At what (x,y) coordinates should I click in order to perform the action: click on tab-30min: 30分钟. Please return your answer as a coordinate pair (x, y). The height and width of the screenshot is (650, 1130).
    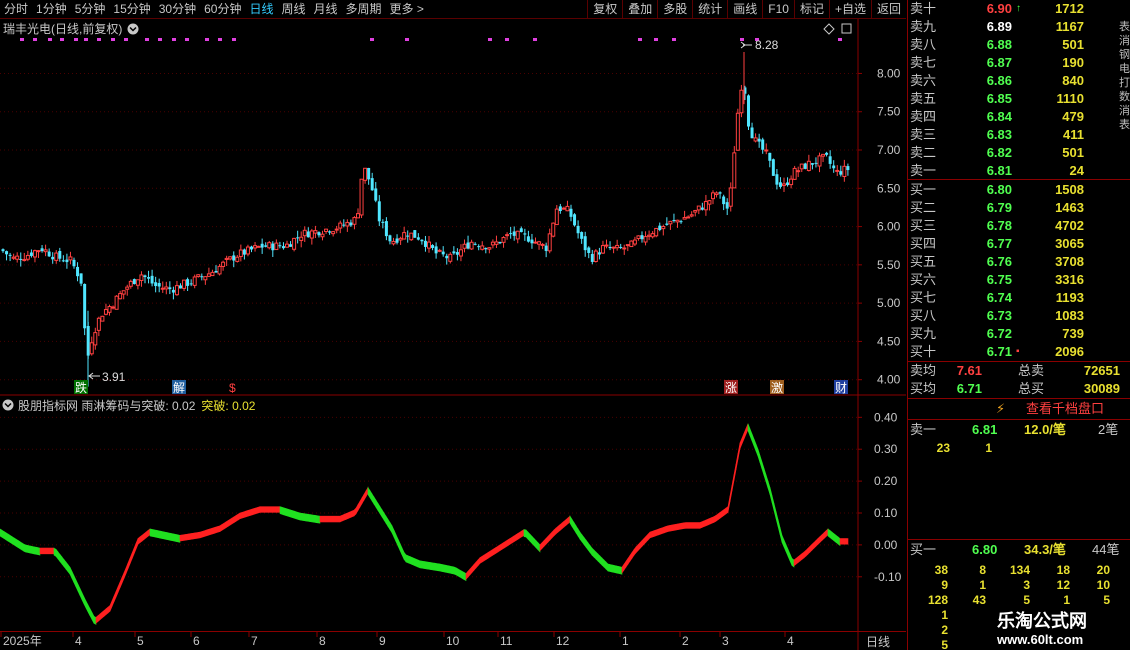
    Looking at the image, I should click on (177, 9).